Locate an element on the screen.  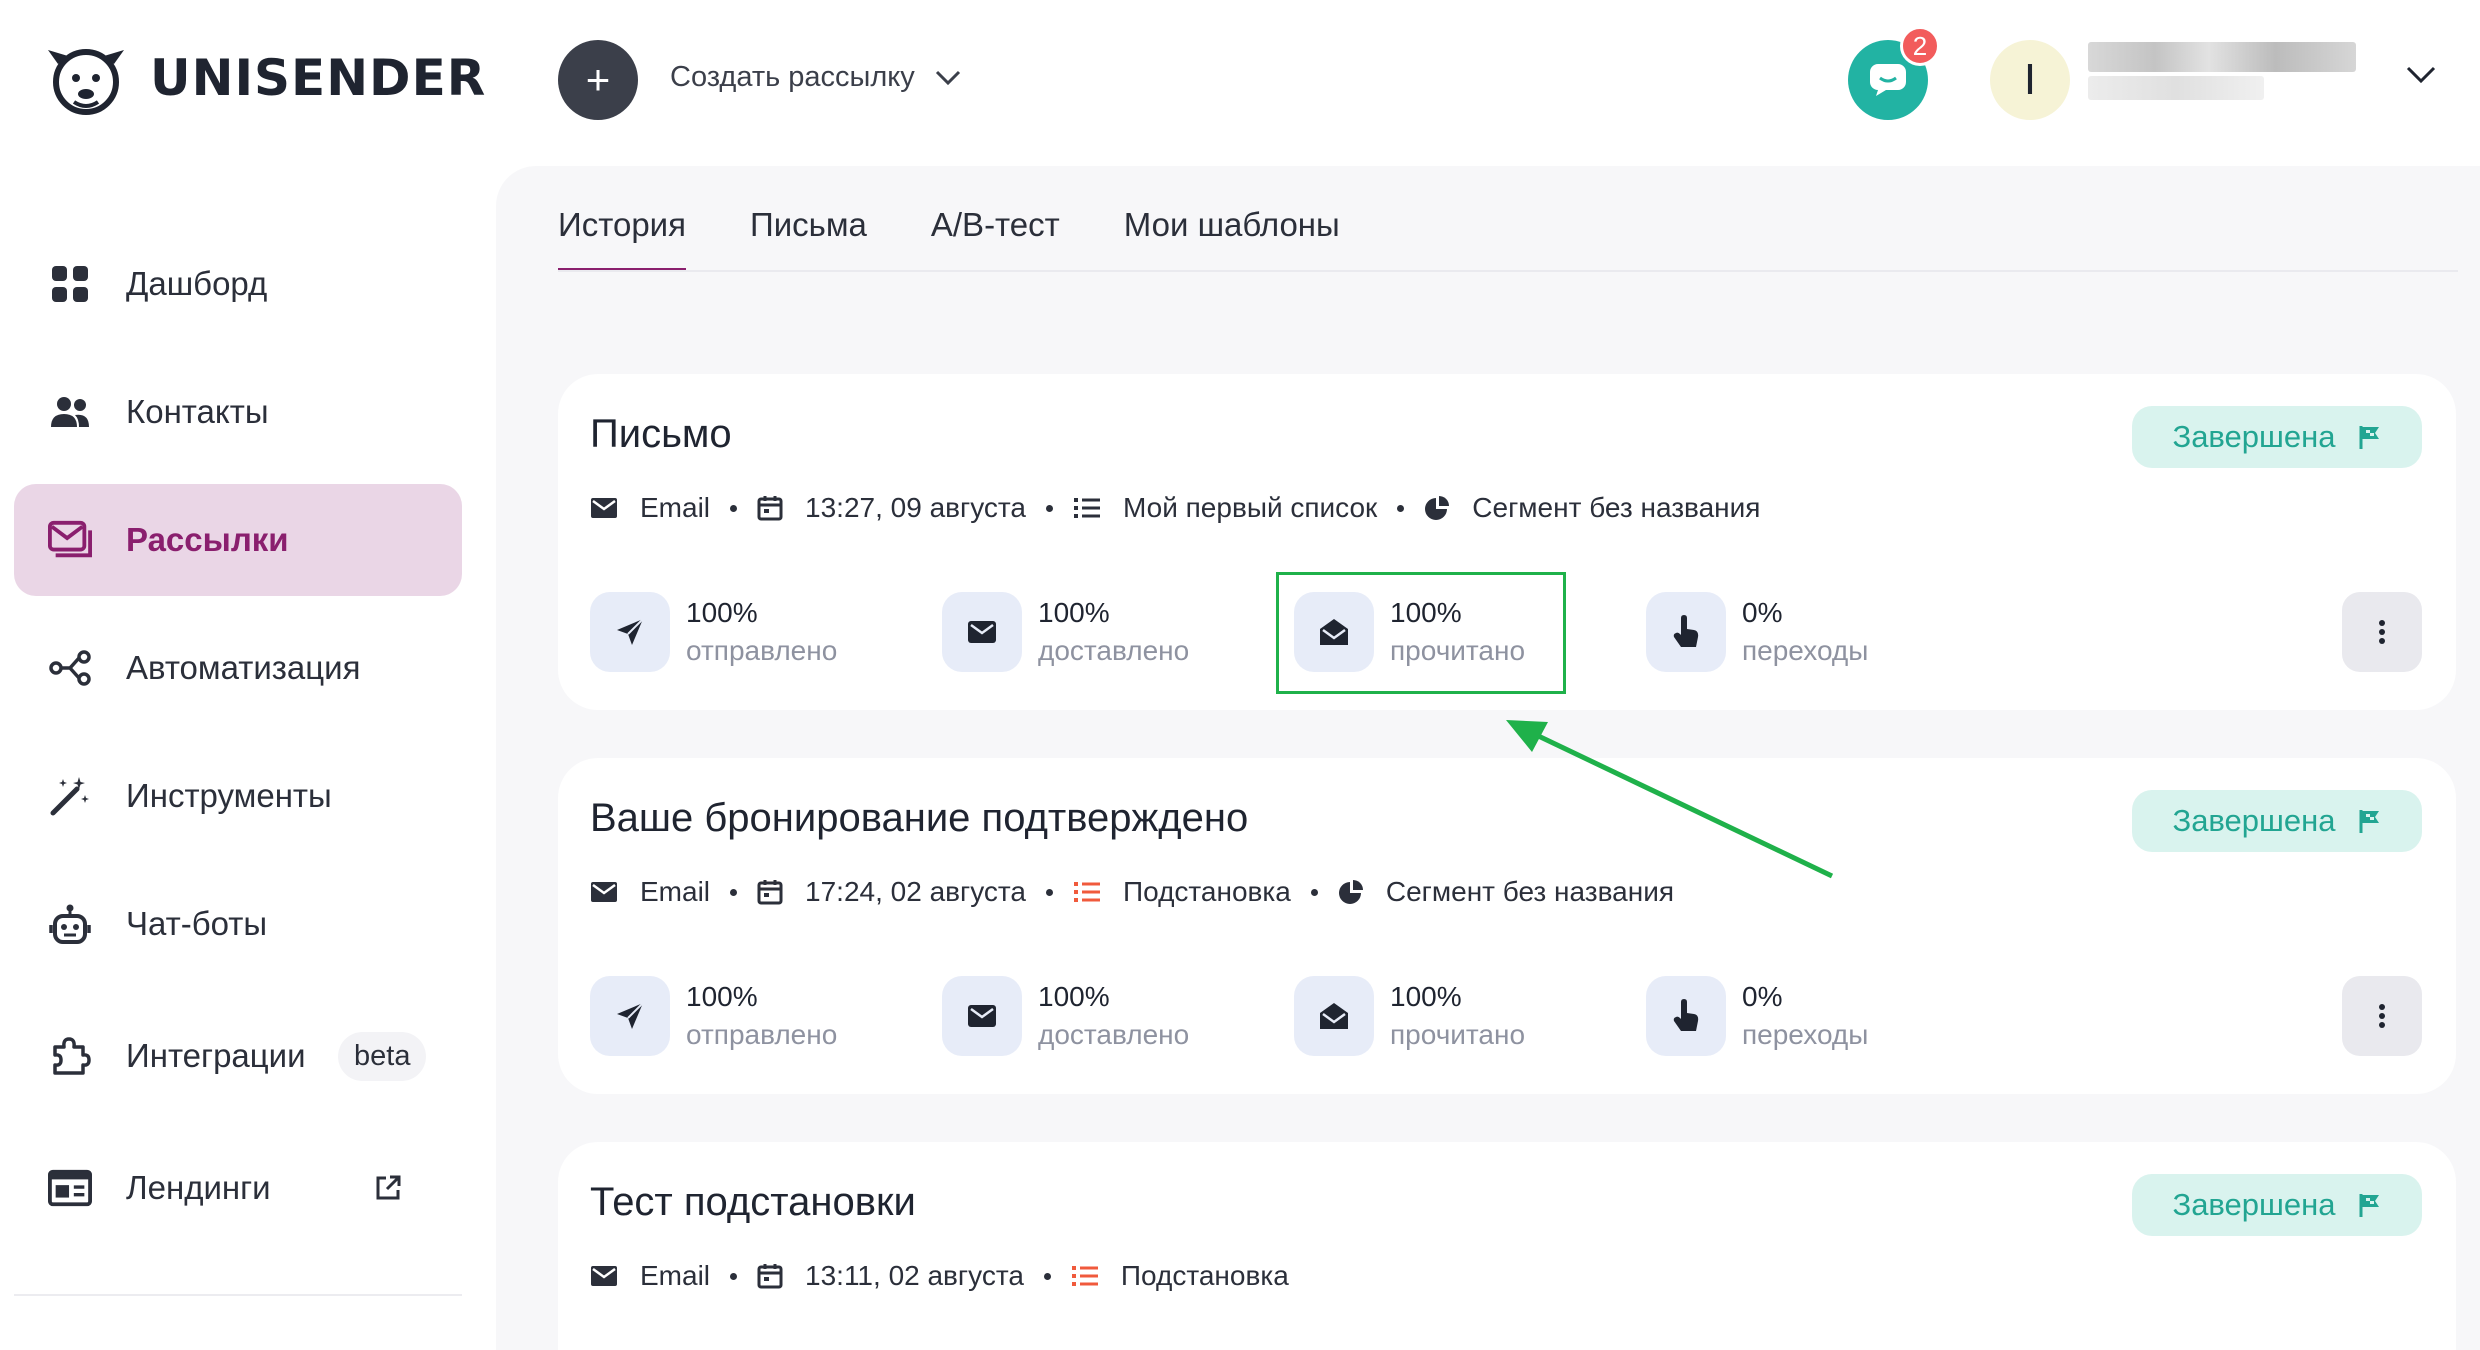
sidebar-item-tools: Инструменты is located at coordinates (238, 796).